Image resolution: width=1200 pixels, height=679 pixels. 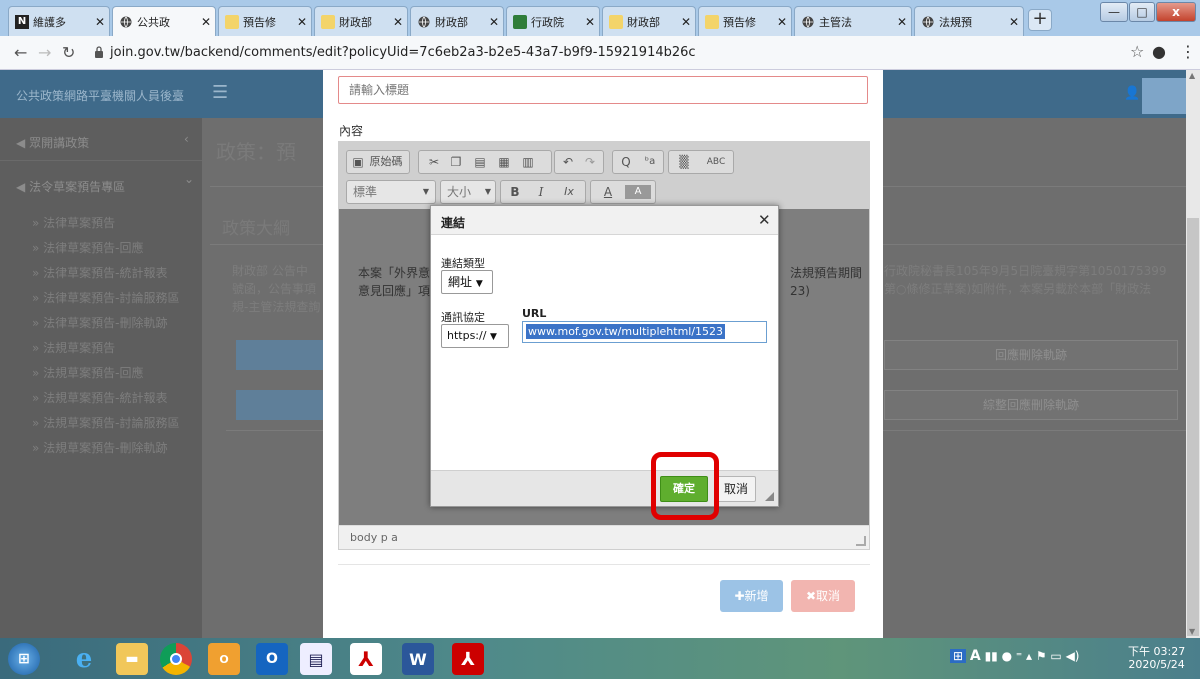 I want to click on sidebar-subitem: » 法律草案預告-刪除軌跡, so click(x=100, y=322).